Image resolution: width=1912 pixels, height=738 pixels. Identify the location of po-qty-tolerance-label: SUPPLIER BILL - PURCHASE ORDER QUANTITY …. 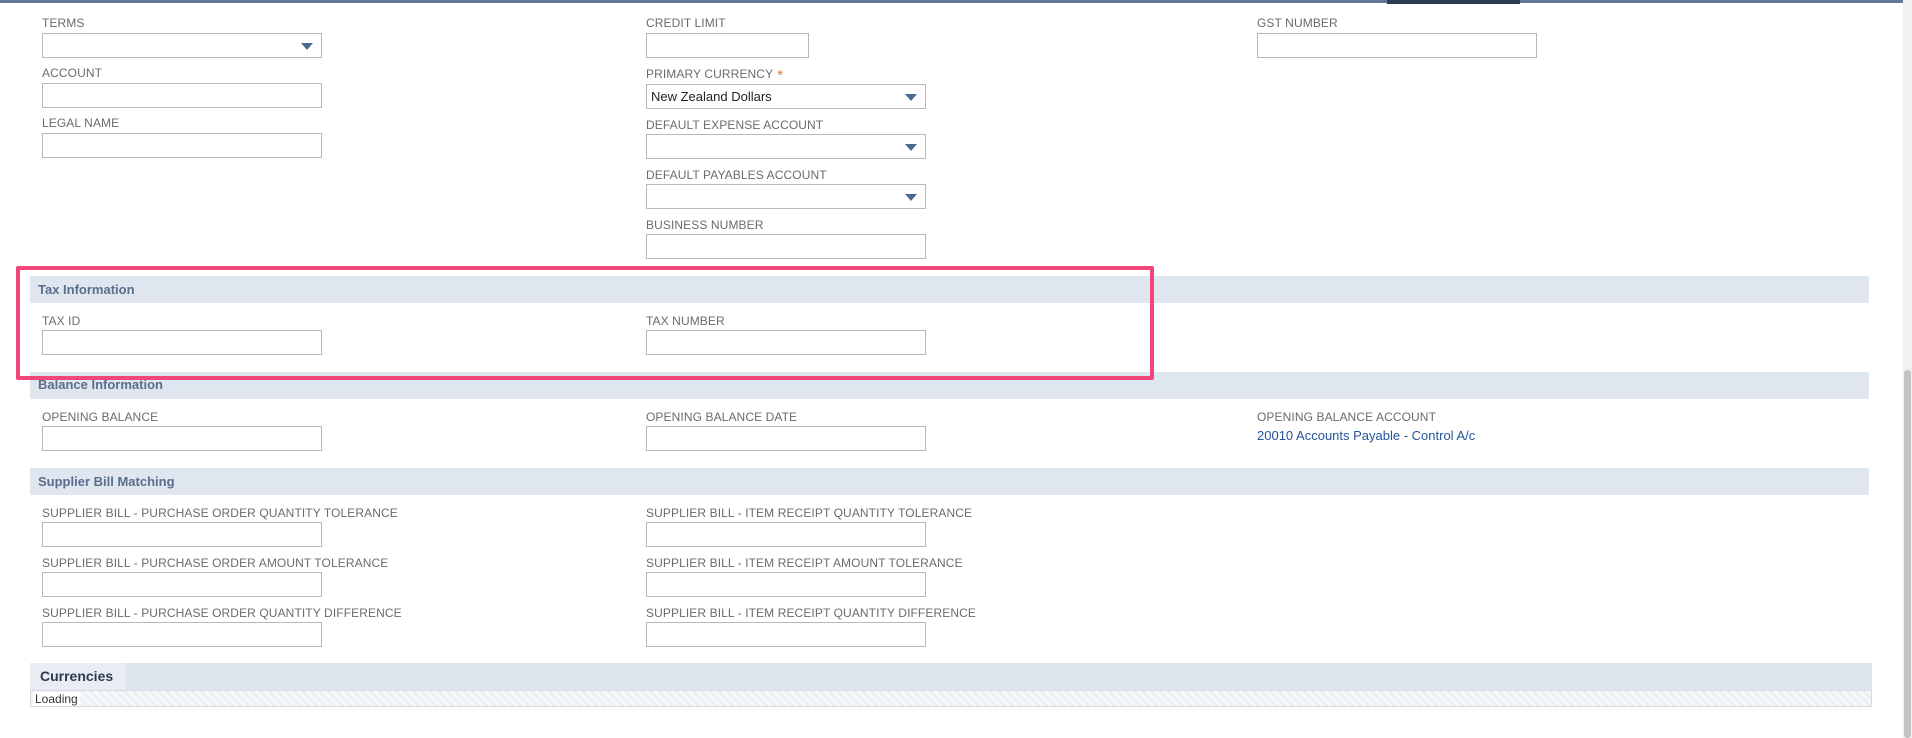
(220, 513).